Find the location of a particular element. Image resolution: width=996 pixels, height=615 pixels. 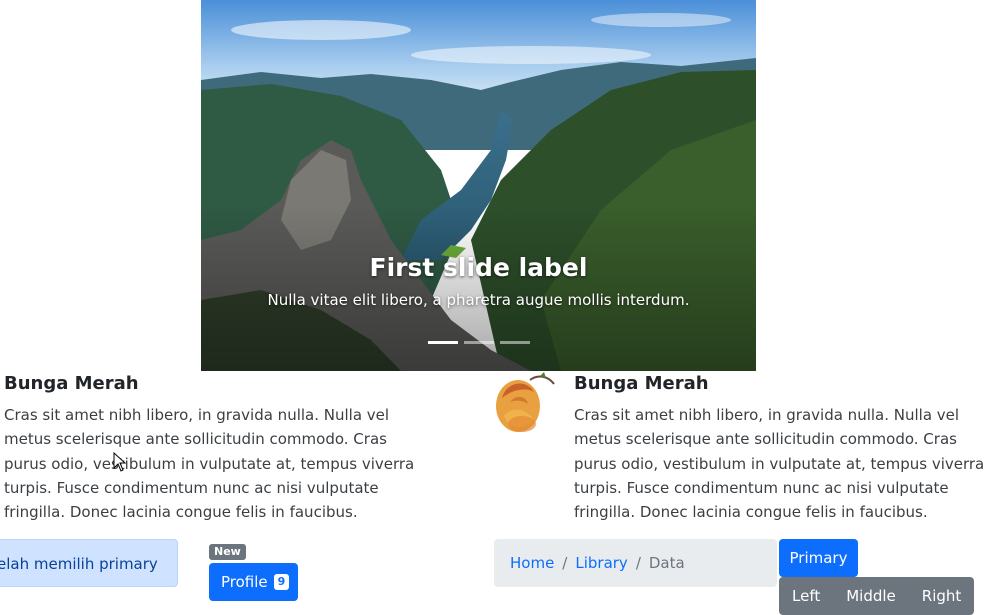

primary-alert: elah memilih primary is located at coordinates (89, 563).